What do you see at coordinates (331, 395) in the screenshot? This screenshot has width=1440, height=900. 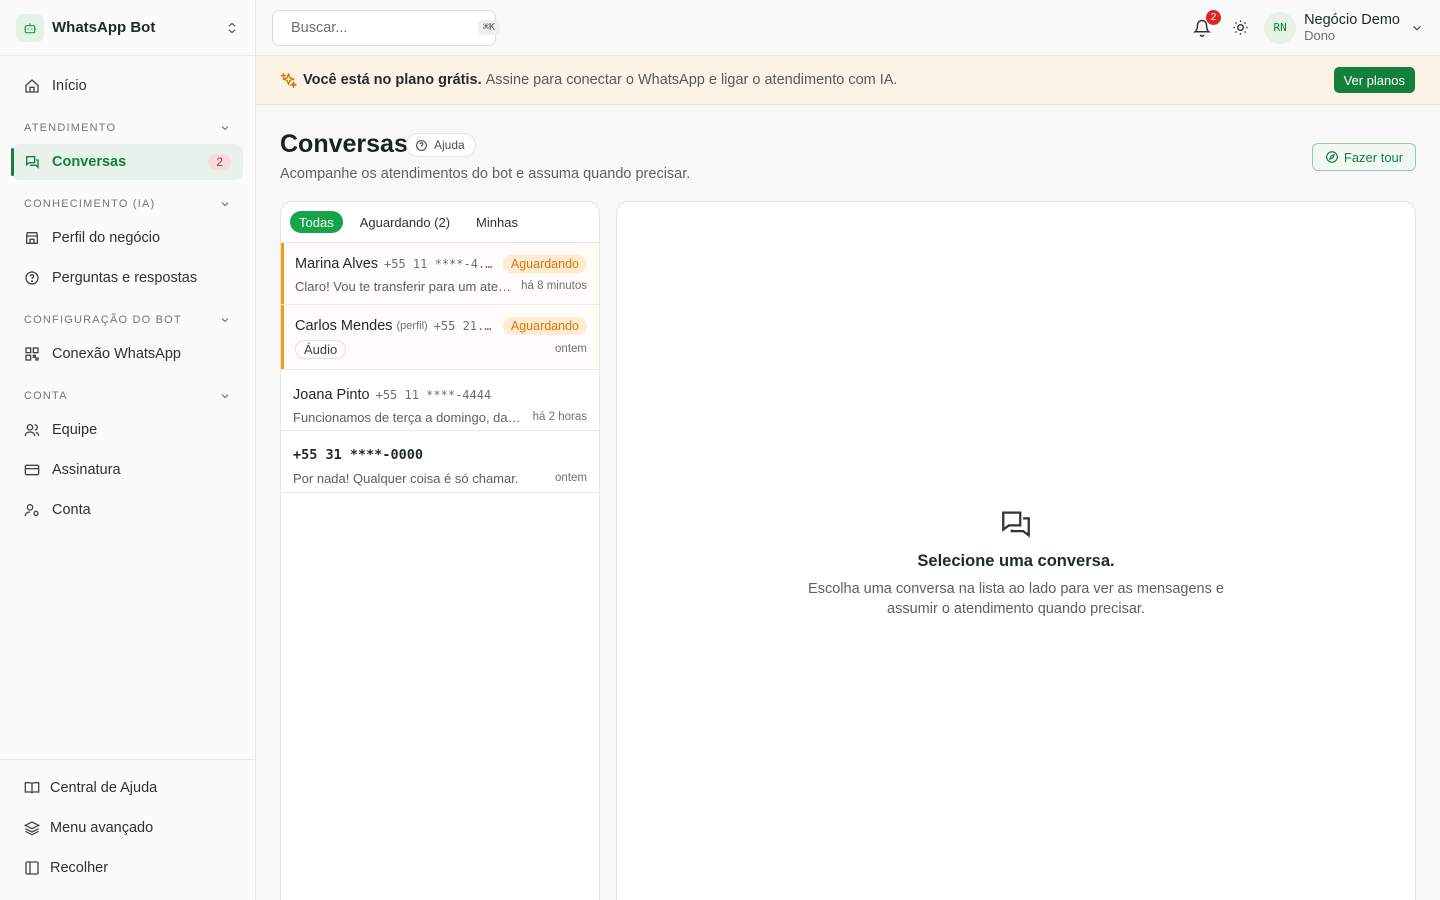 I see `contact-name: Joana Pinto` at bounding box center [331, 395].